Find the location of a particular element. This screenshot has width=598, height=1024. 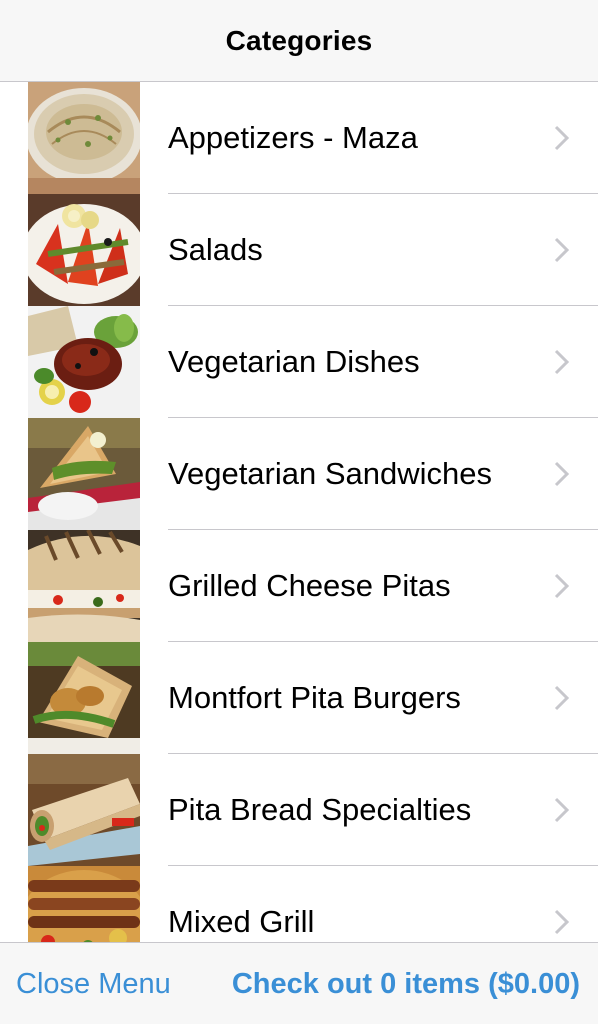

category-label: Appetizers - Maza is located at coordinates (293, 137).